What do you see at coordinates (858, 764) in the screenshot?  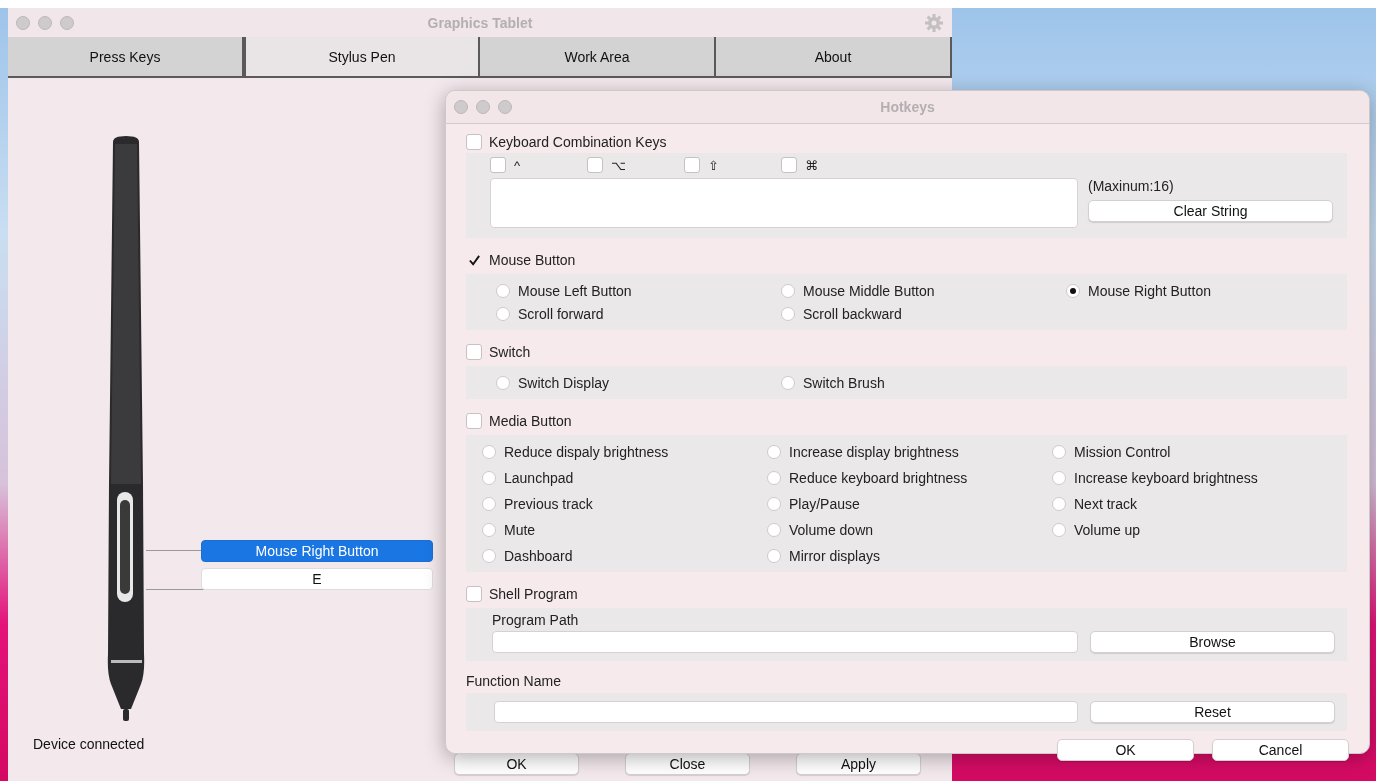 I see `window-button: Apply` at bounding box center [858, 764].